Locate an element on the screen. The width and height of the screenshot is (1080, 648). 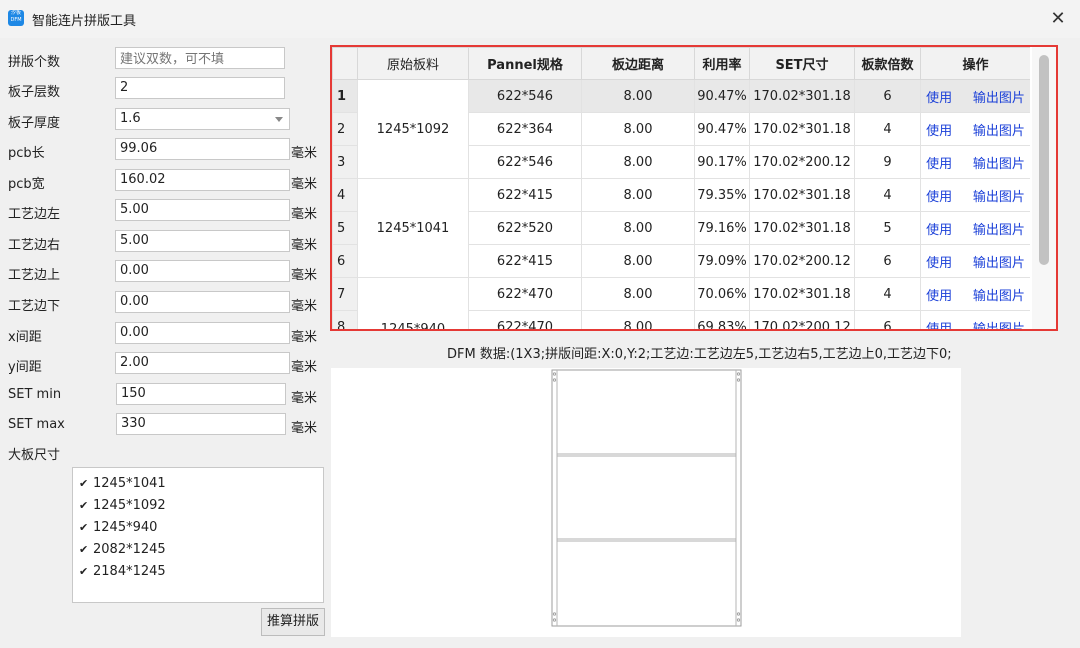
board-sizes-label: 大板尺寸 is located at coordinates (34, 455).